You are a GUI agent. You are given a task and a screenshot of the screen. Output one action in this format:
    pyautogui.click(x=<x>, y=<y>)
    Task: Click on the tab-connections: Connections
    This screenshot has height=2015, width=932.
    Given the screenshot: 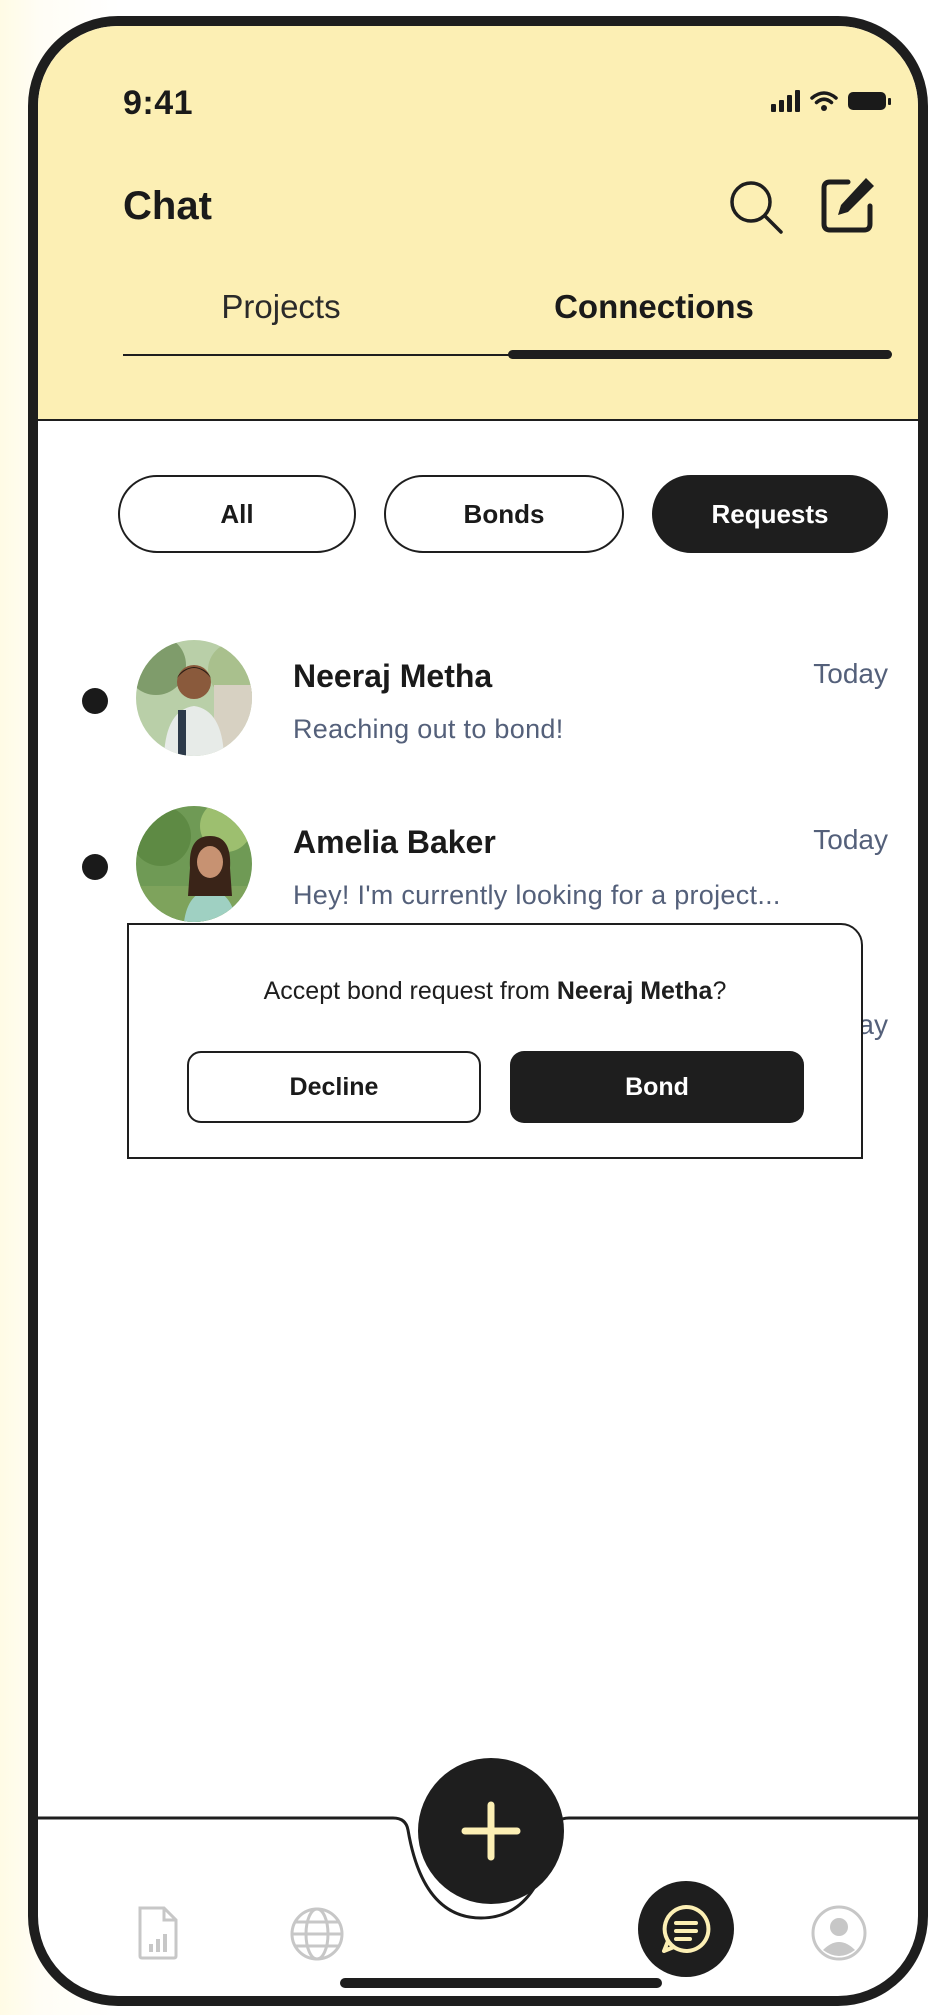 What is the action you would take?
    pyautogui.click(x=654, y=307)
    